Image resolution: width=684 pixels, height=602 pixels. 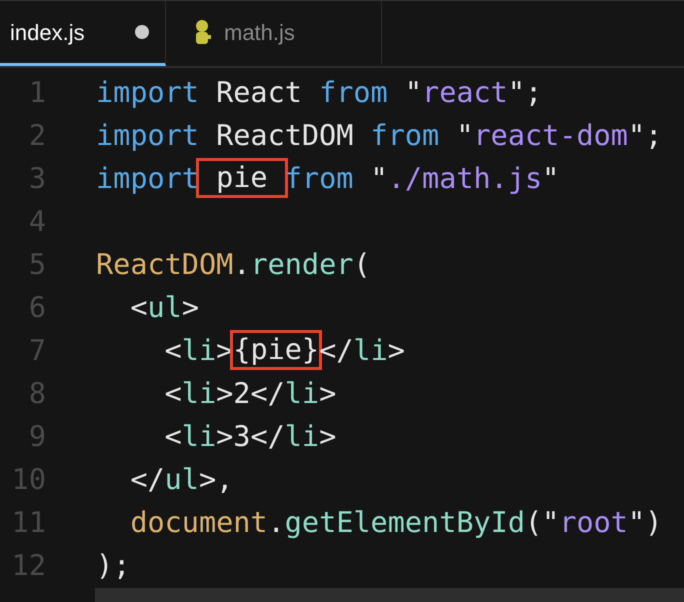 What do you see at coordinates (302, 265) in the screenshot?
I see `code-token: render` at bounding box center [302, 265].